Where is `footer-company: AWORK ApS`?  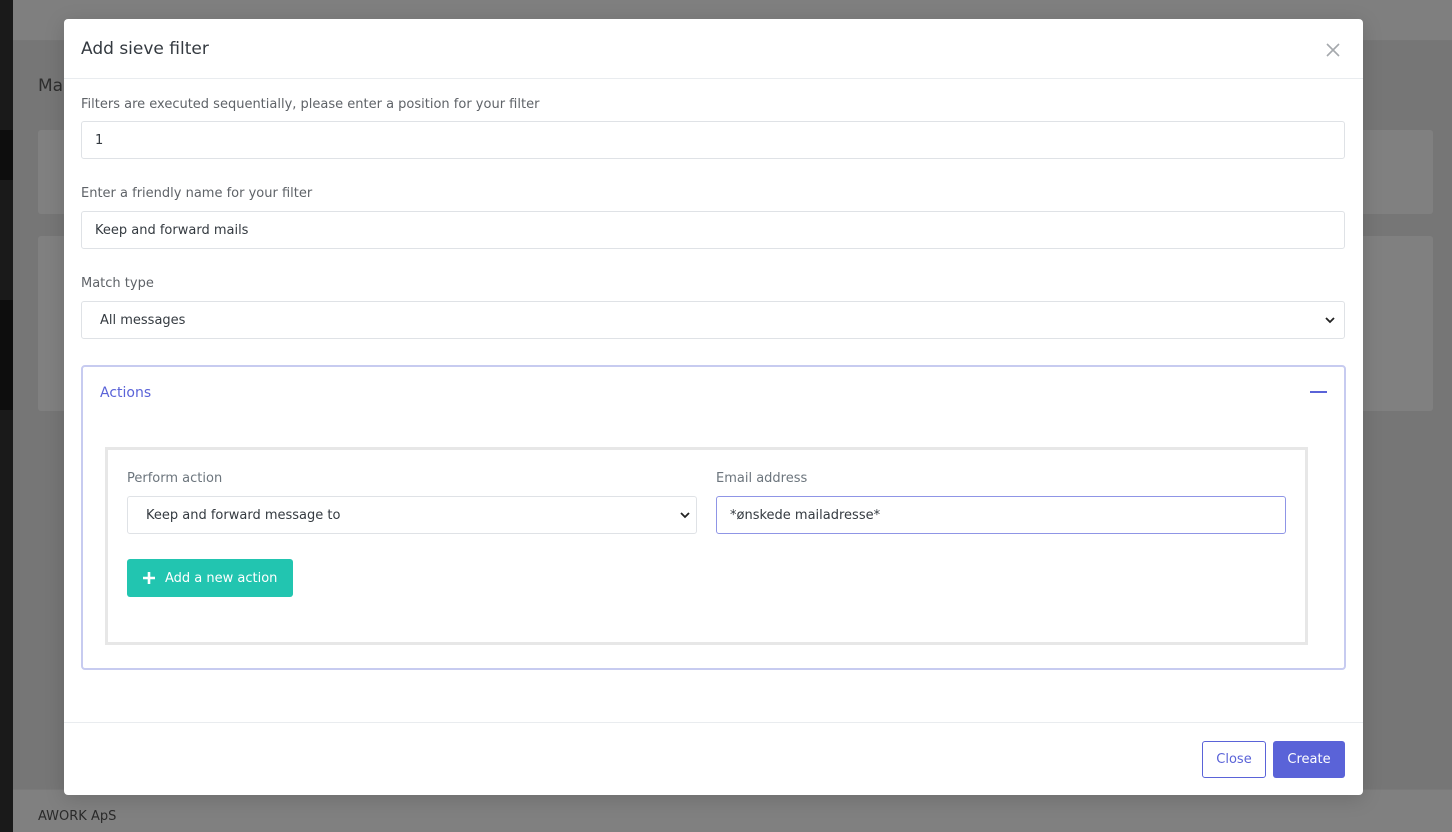
footer-company: AWORK ApS is located at coordinates (77, 816).